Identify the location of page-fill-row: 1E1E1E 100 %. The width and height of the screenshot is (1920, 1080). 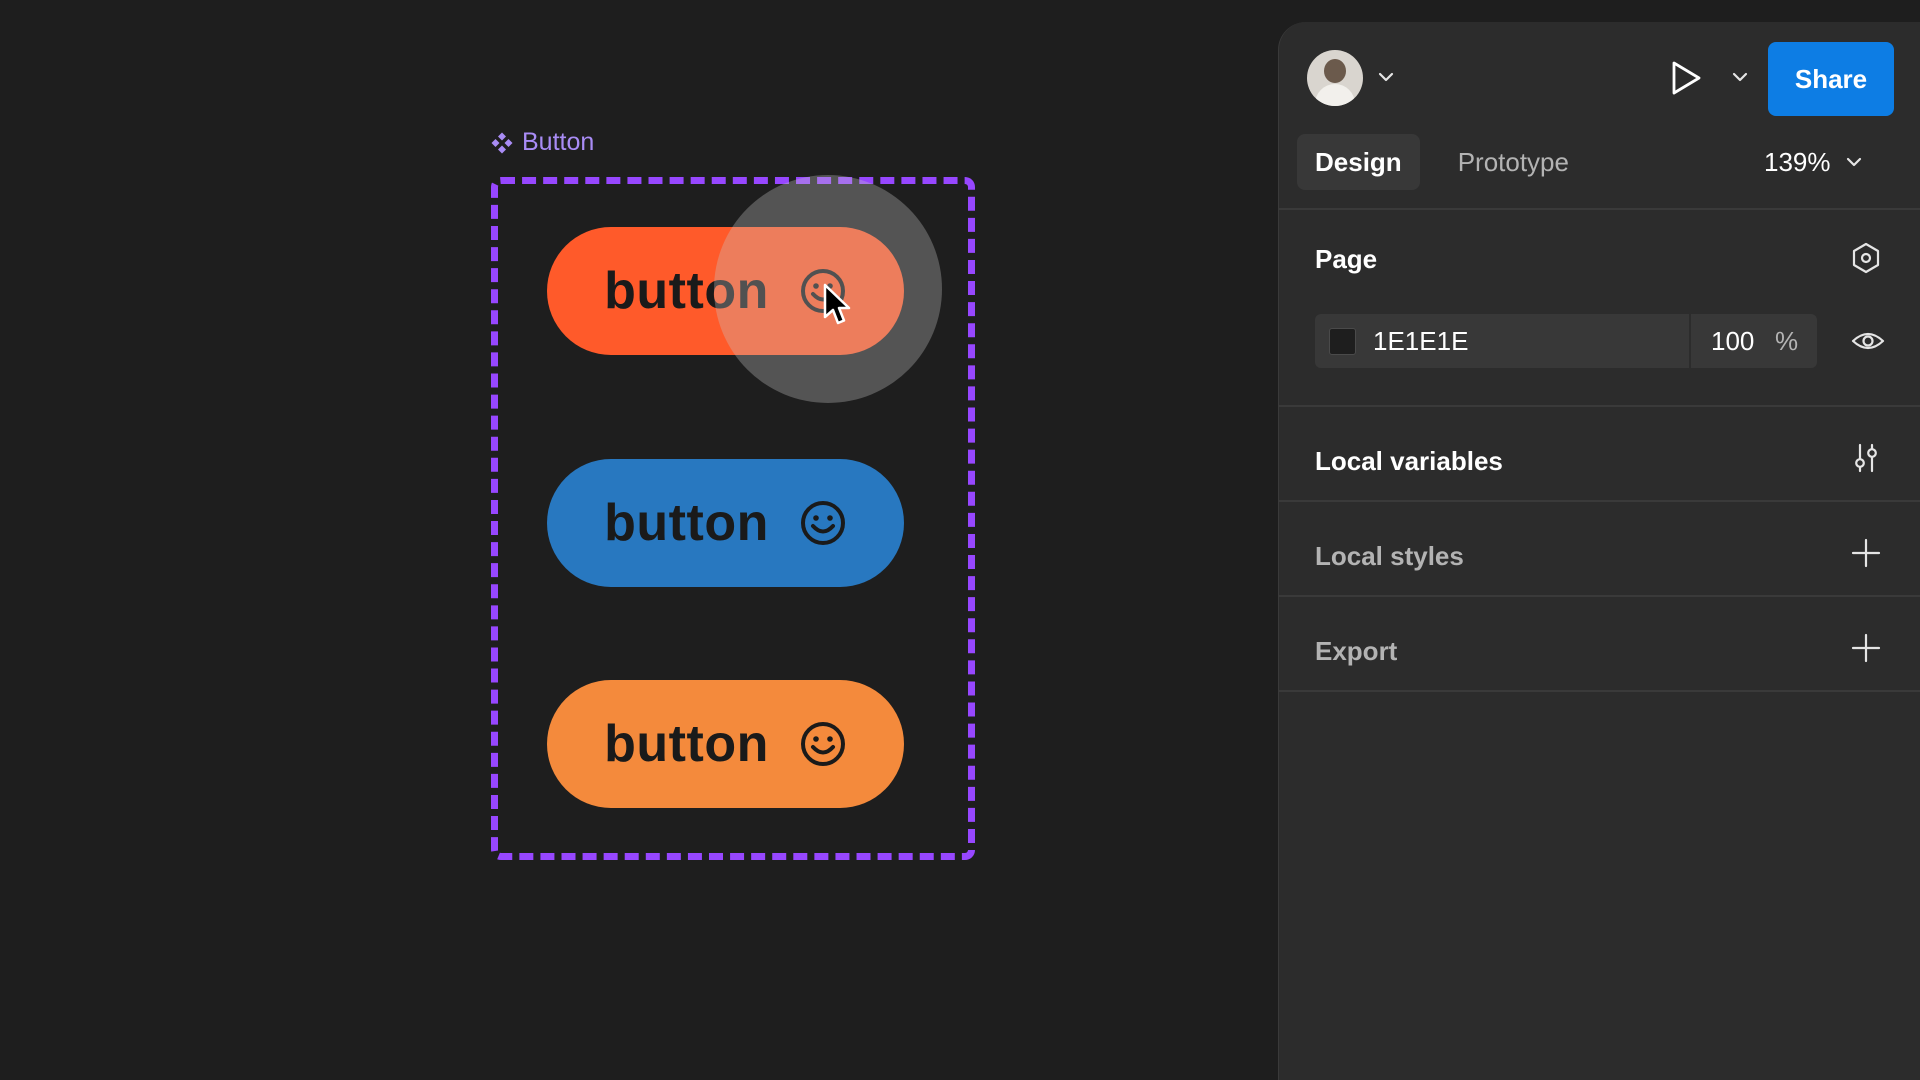
(1566, 341).